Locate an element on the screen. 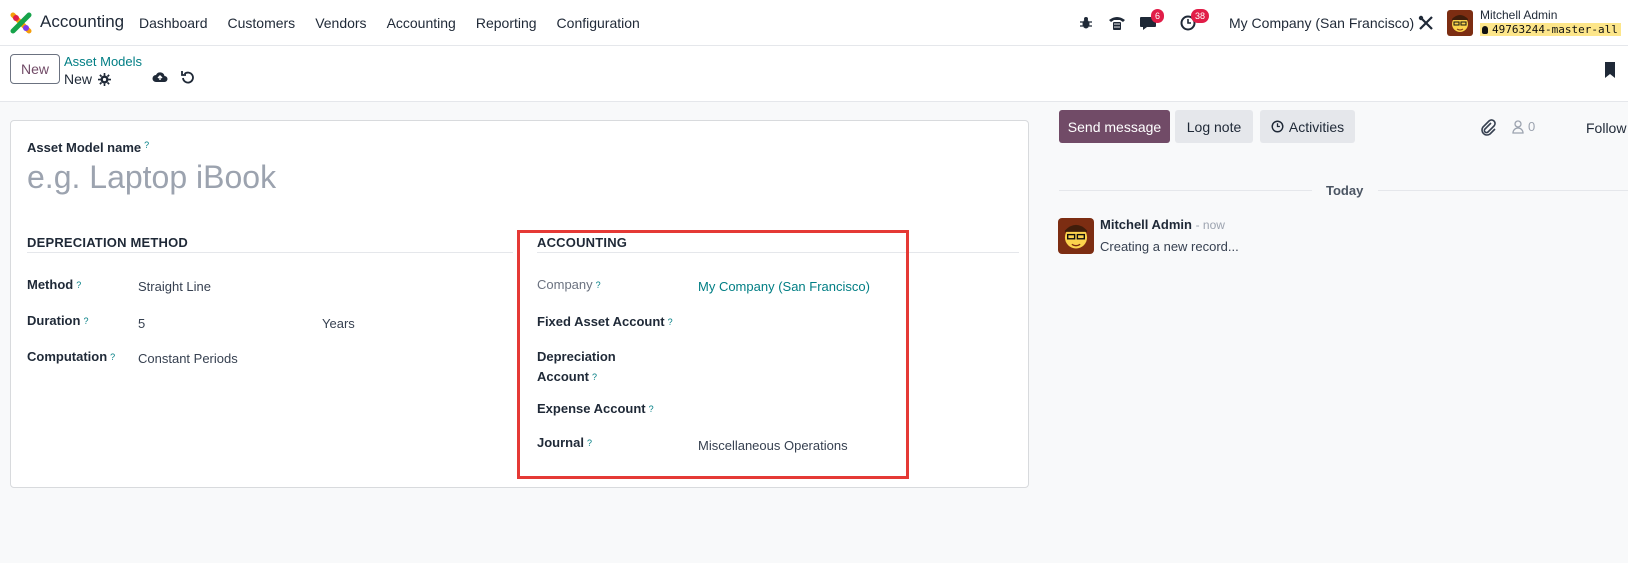 Image resolution: width=1628 pixels, height=563 pixels. duration-input: 5 is located at coordinates (141, 323).